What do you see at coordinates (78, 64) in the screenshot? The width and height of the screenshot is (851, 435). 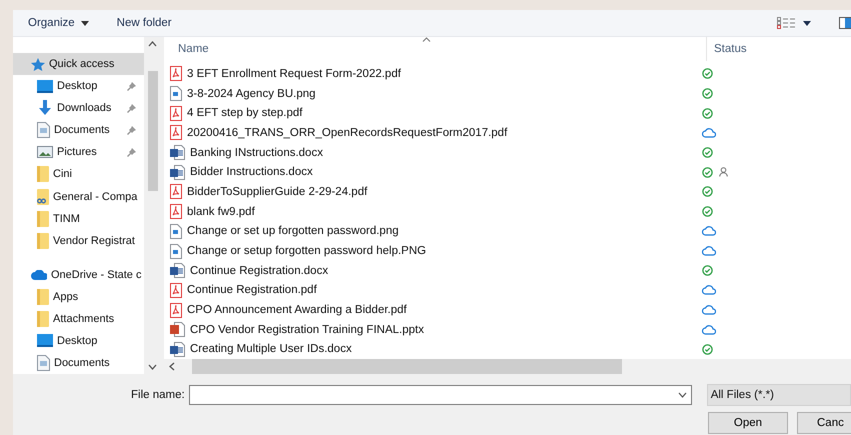 I see `nav-item: Quick access` at bounding box center [78, 64].